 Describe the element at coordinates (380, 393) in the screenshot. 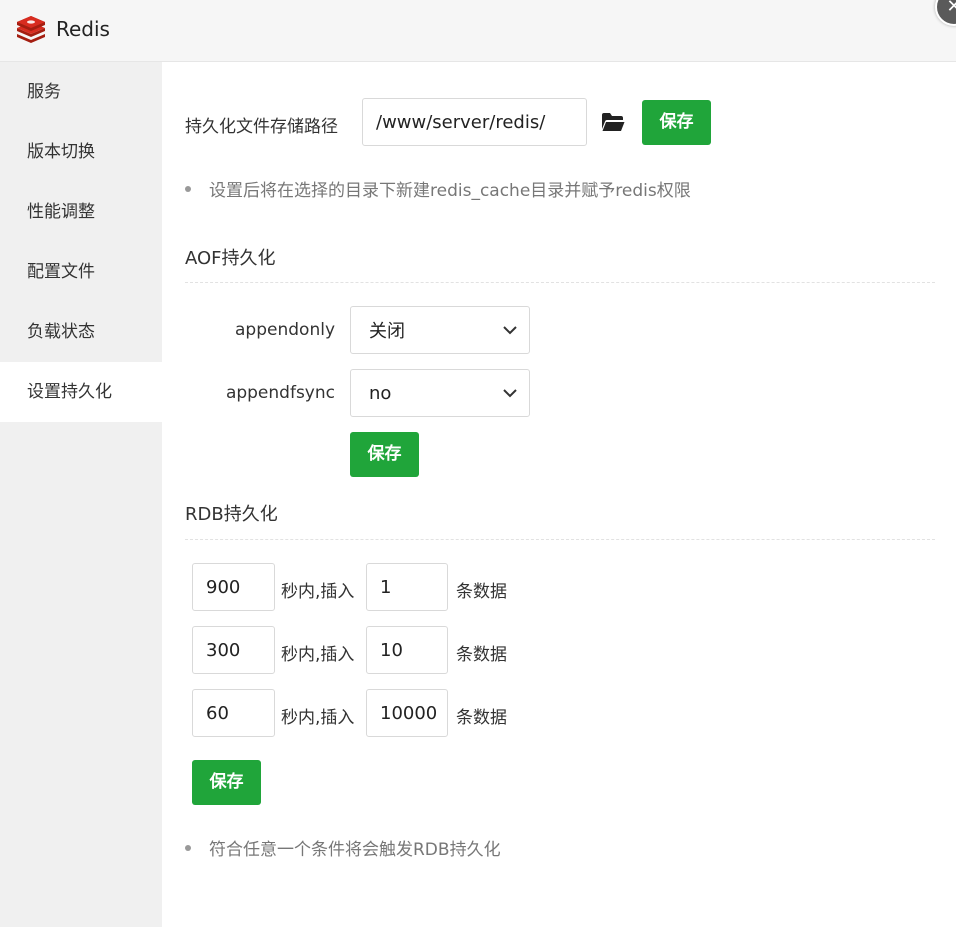

I see `appendfsync-value: no` at that location.